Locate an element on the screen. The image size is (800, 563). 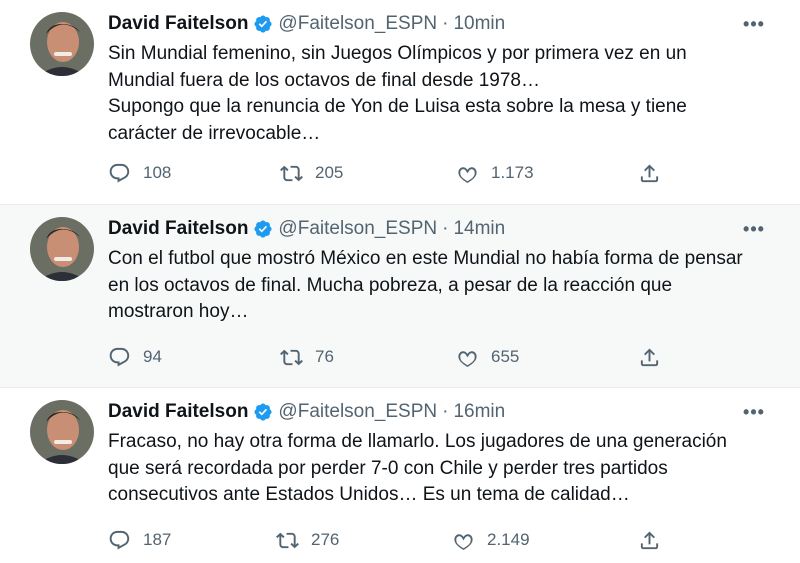
tweet-header: David Faitelson @Faitelson_ESPN · 14min is located at coordinates (306, 229).